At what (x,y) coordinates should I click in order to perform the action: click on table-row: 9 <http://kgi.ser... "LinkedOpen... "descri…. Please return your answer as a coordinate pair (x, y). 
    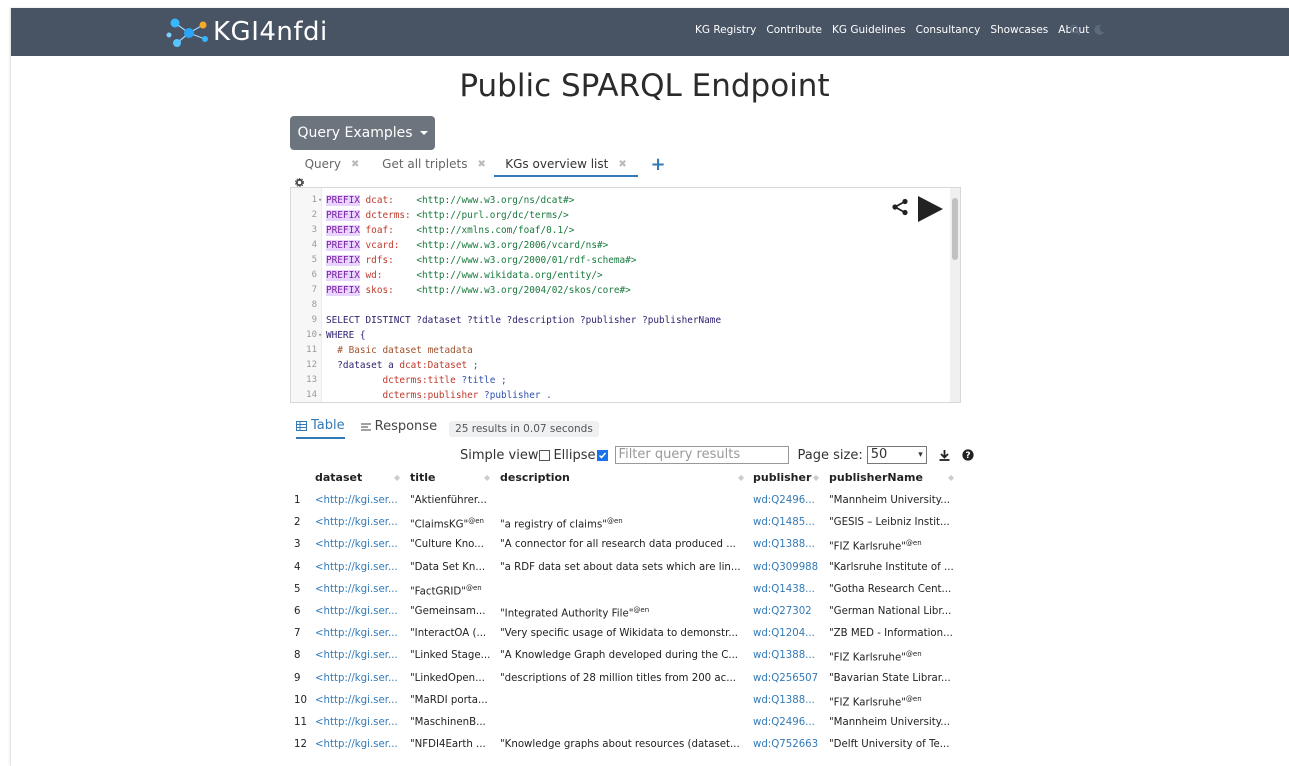
    Looking at the image, I should click on (644, 679).